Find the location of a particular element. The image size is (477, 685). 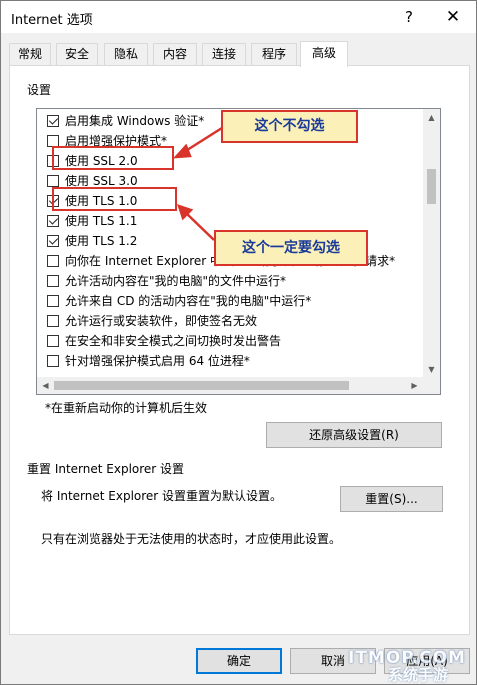

reset-description: 将 Internet Explorer 设置重置为默认设置。 is located at coordinates (162, 496).